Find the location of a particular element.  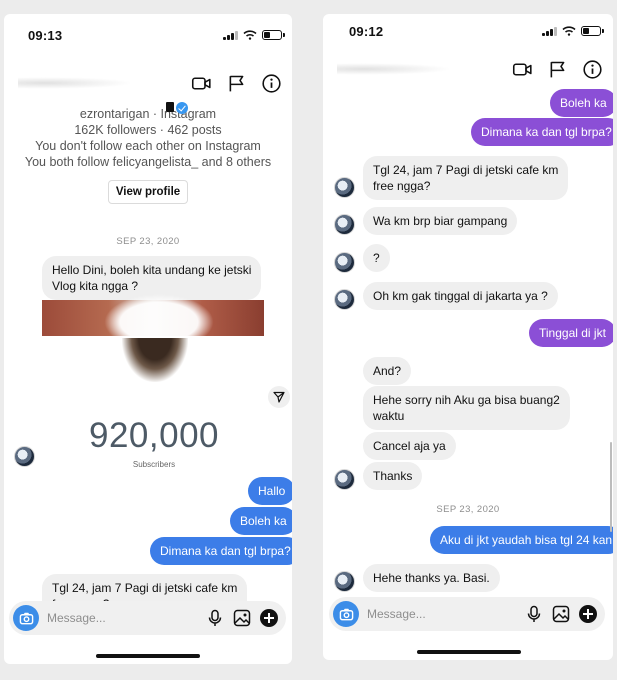

profile-stats: 162K followers · 462 posts is located at coordinates (148, 130).